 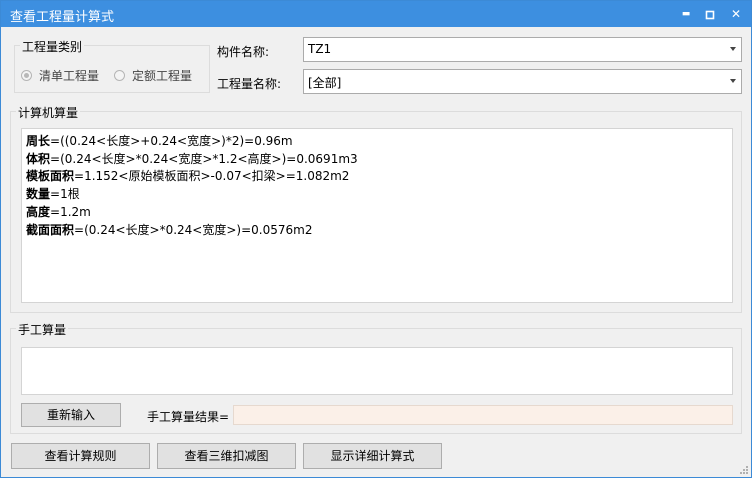 I want to click on manual-calc-title: 手工算量, so click(x=42, y=329).